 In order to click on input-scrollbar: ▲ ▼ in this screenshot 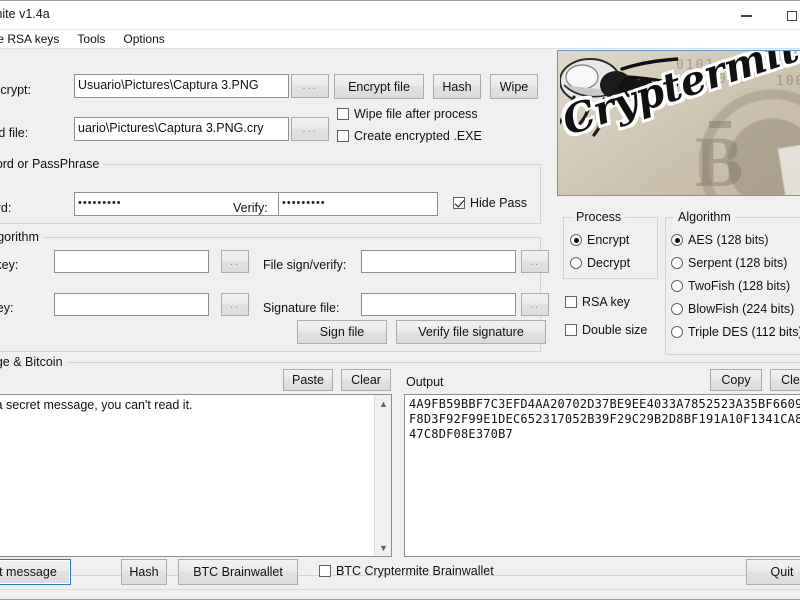, I will do `click(382, 475)`.